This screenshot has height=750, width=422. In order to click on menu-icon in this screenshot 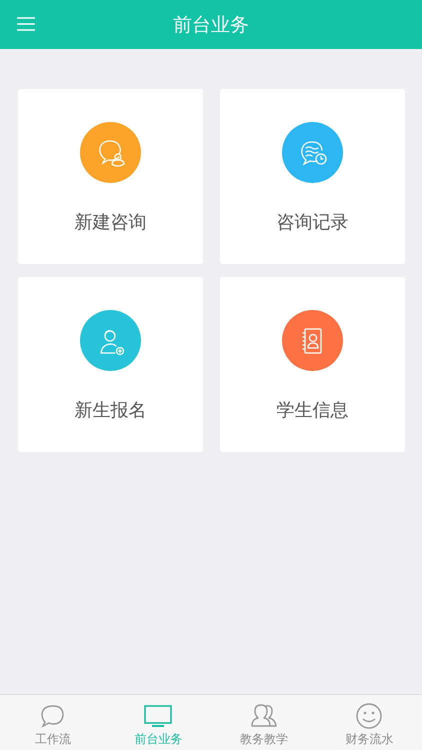, I will do `click(26, 24)`.